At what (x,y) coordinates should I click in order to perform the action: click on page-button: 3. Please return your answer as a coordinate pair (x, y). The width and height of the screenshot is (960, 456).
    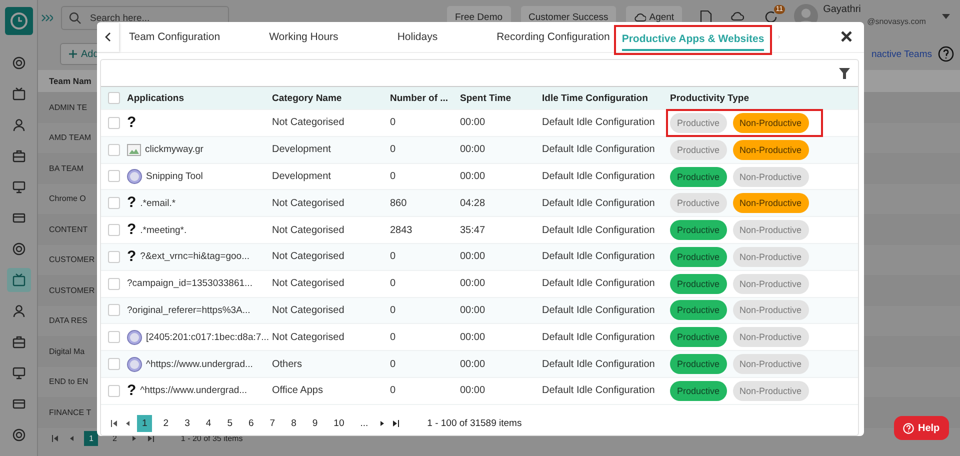
    Looking at the image, I should click on (187, 423).